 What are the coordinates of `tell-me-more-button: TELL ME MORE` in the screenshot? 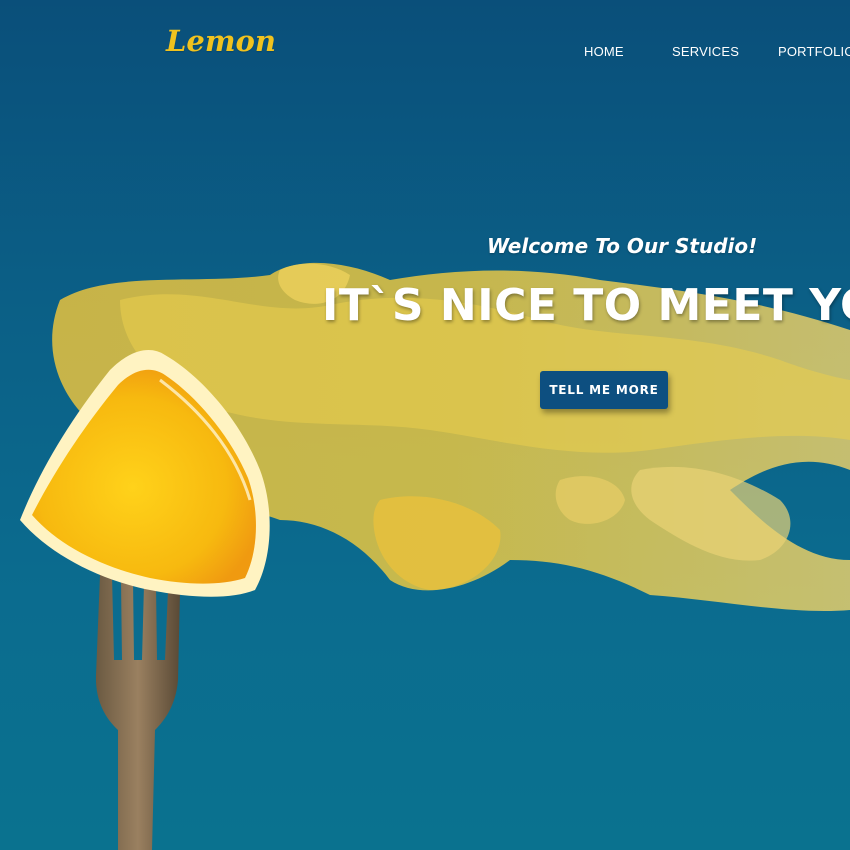 It's located at (604, 390).